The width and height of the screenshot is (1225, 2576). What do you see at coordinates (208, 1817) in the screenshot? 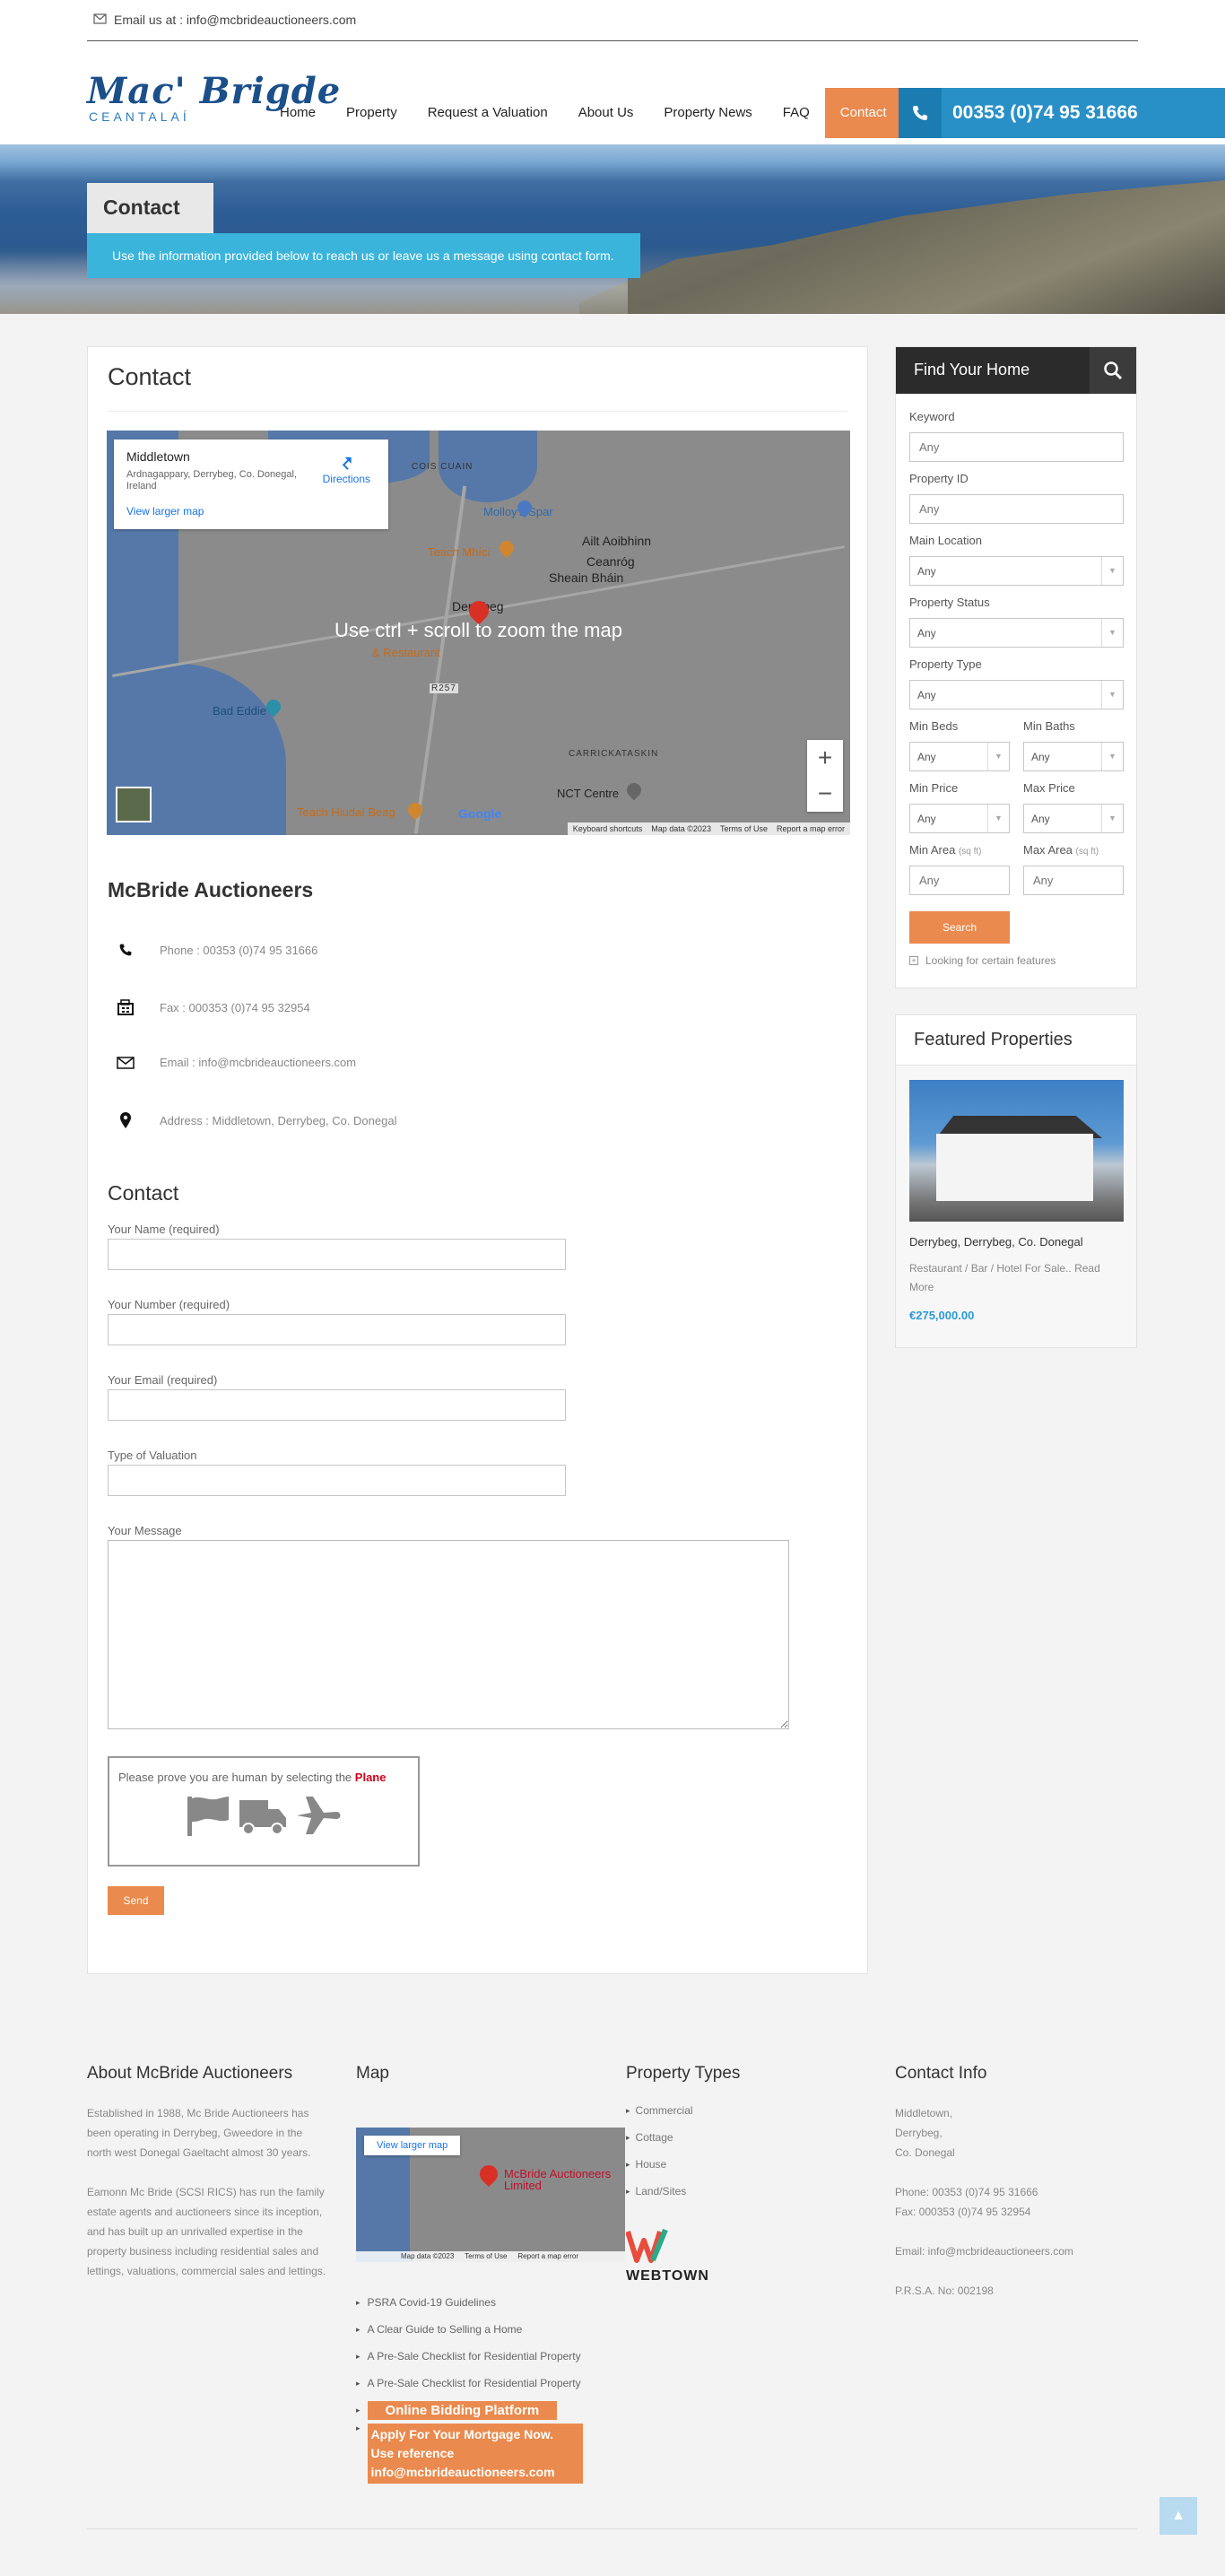
I see `flag-icon` at bounding box center [208, 1817].